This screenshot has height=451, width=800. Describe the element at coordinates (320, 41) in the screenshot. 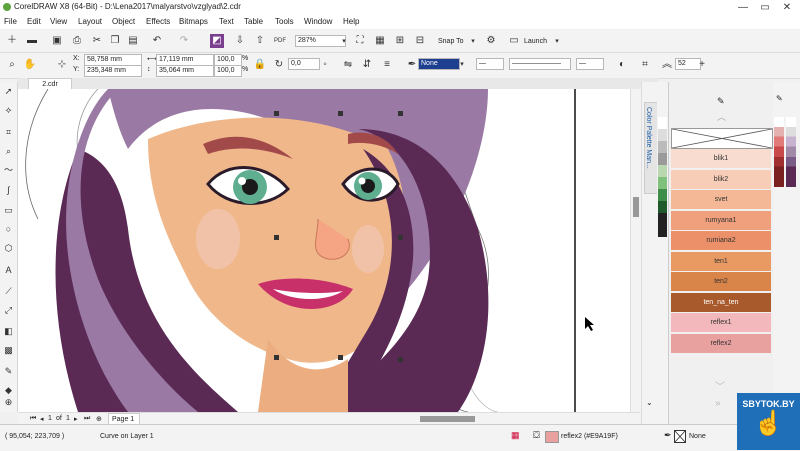

I see `zoom-level-field: 287%` at that location.